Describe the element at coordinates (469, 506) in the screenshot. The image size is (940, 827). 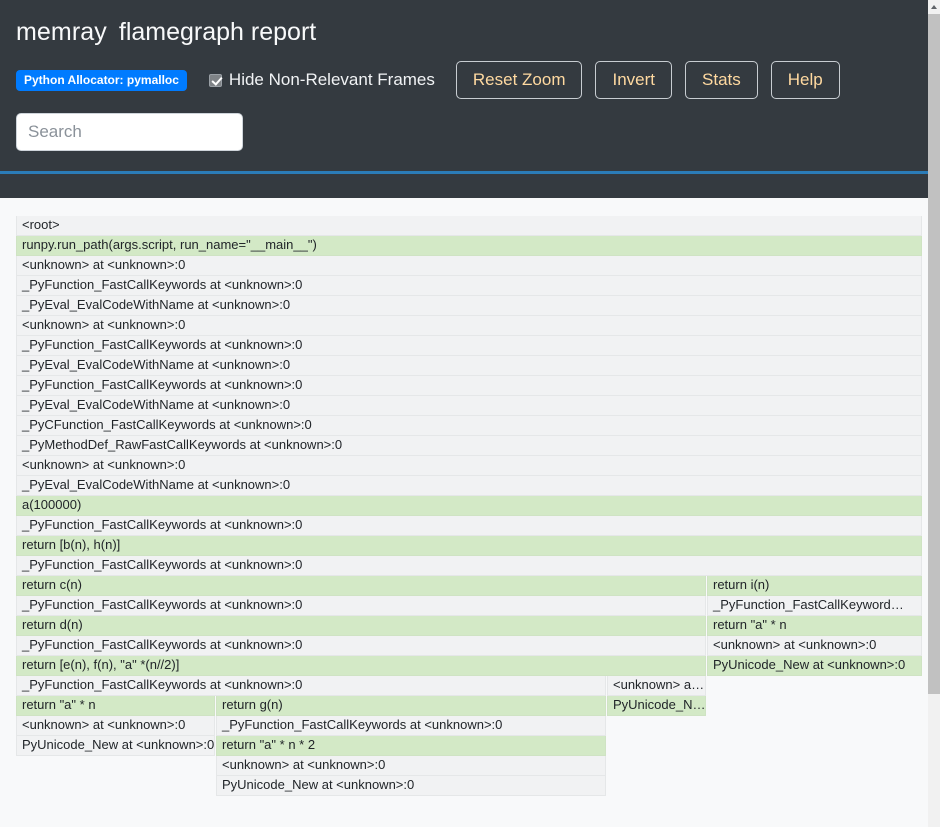
I see `flamegraph-frame: a(100000)` at that location.